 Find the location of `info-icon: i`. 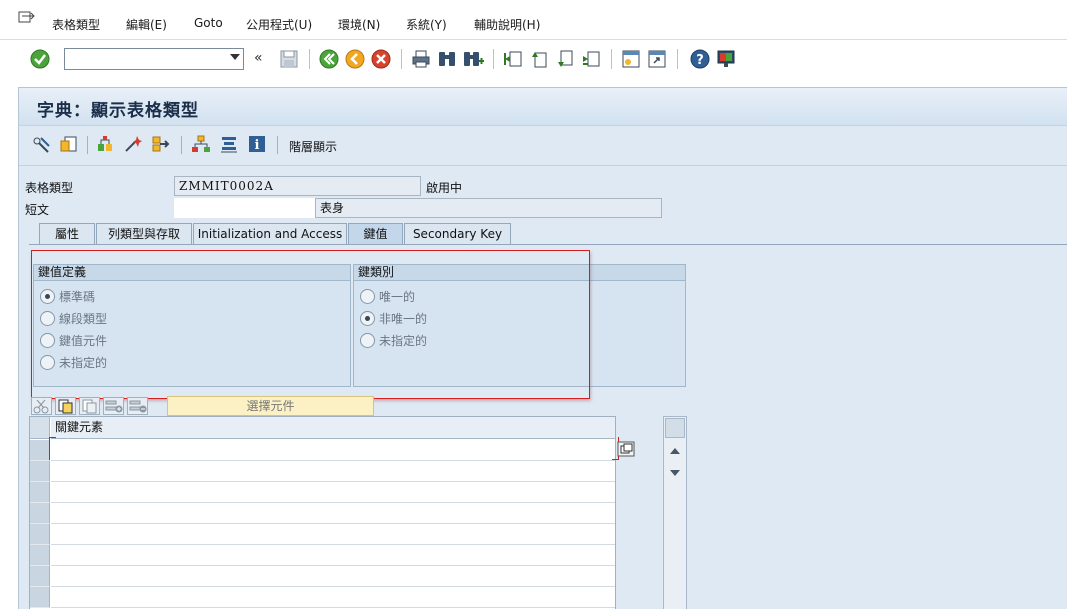

info-icon: i is located at coordinates (257, 144).